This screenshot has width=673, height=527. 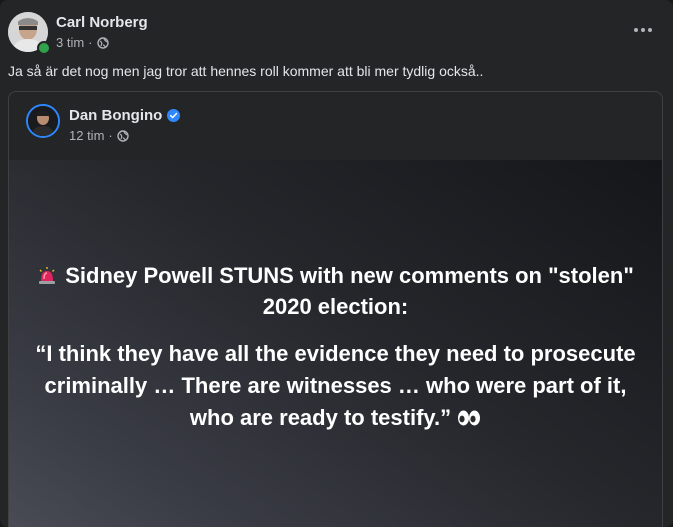 I want to click on shared-author-row: Dan Bongino, so click(x=125, y=115).